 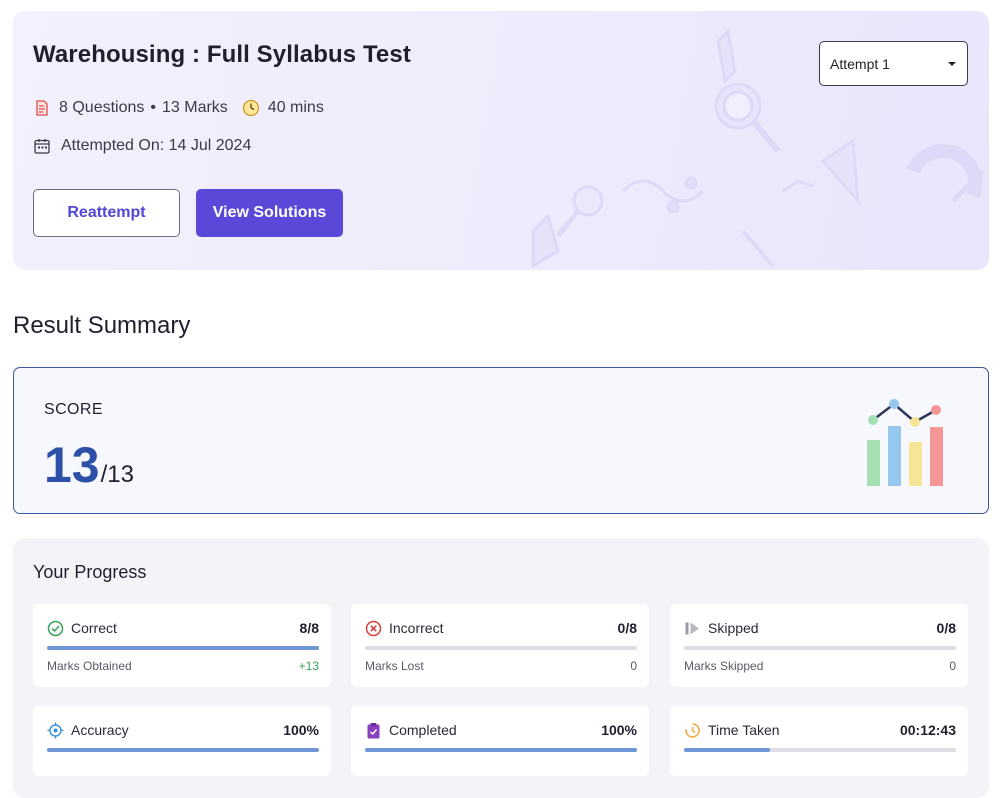 I want to click on clipboard-icon, so click(x=373, y=730).